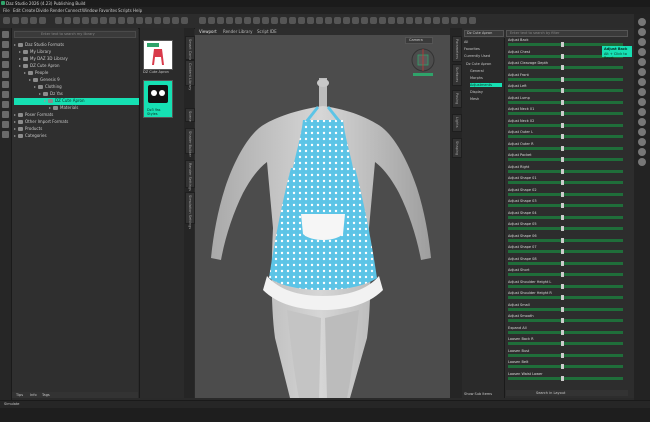  What do you see at coordinates (301, 20) in the screenshot?
I see `region-nav-icon` at bounding box center [301, 20].